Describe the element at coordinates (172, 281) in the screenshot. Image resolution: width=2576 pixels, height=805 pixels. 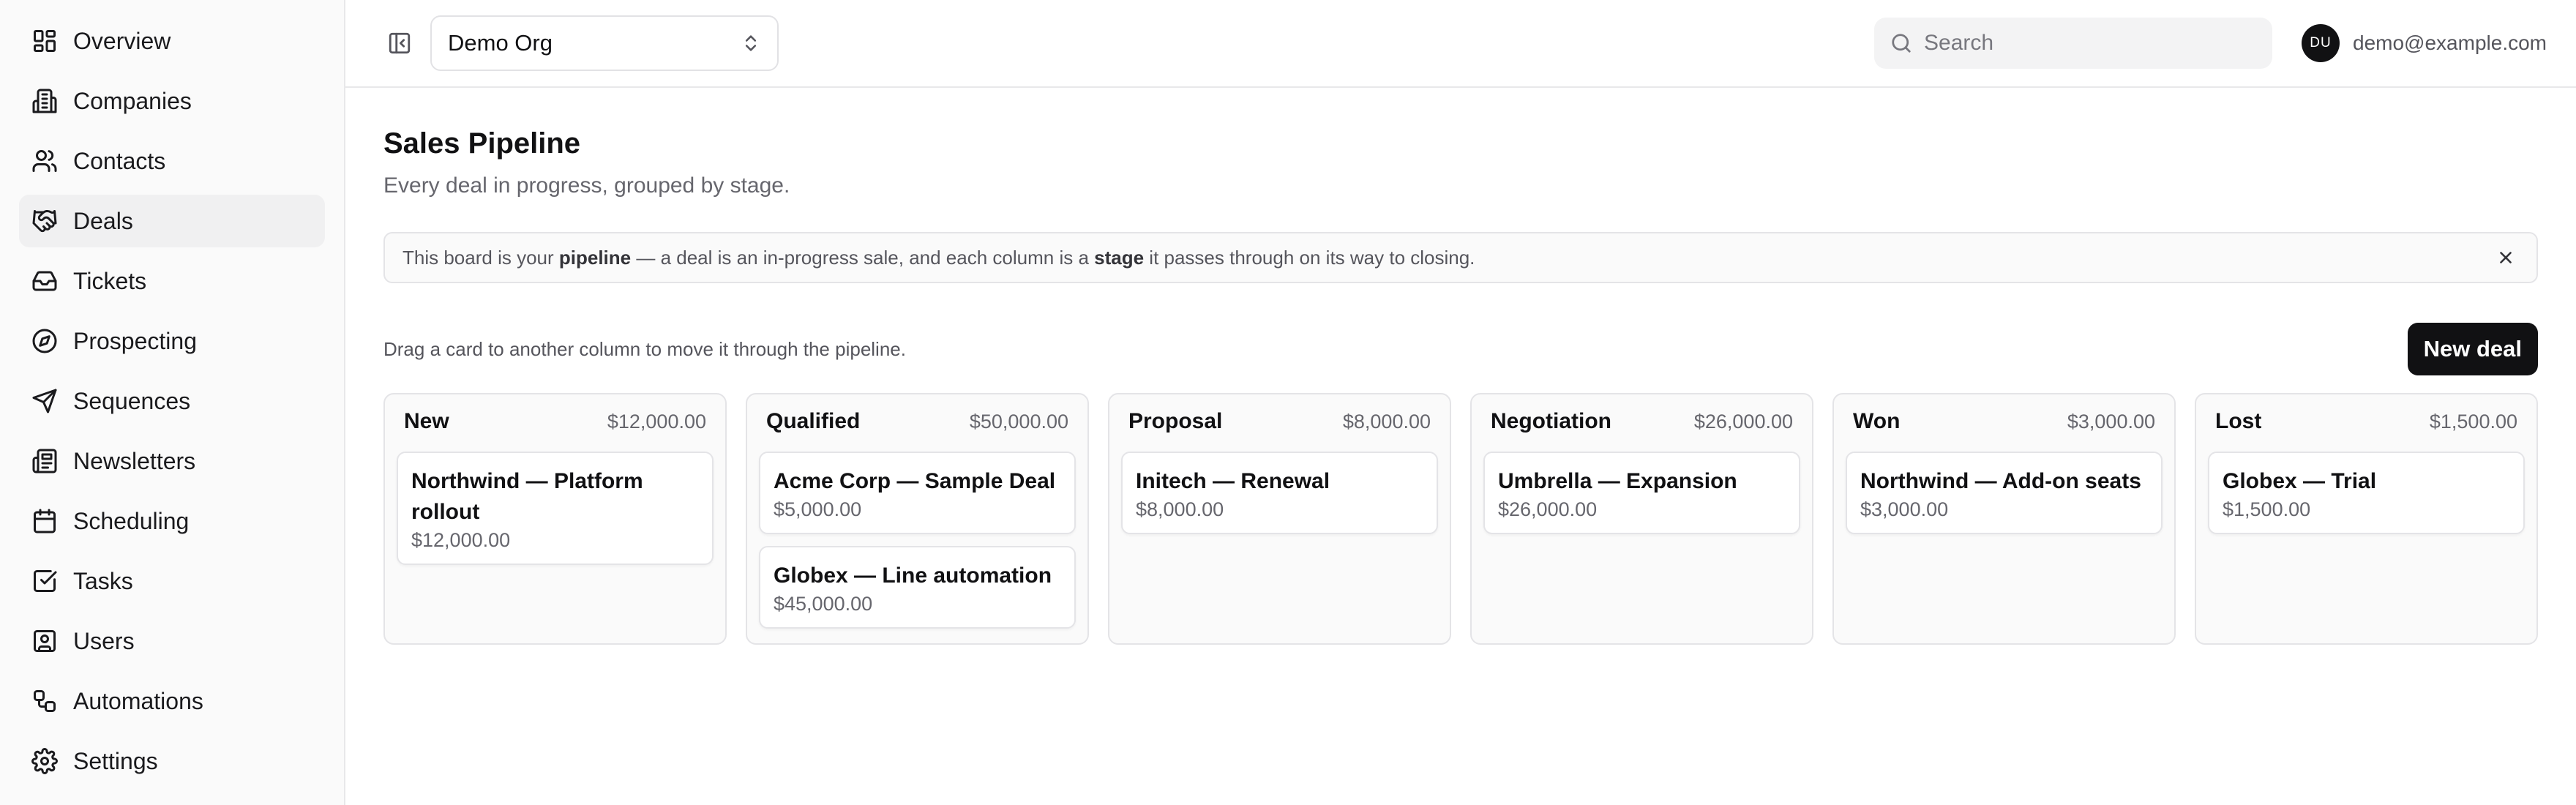
I see `sidebar-item-tickets: Tickets` at that location.